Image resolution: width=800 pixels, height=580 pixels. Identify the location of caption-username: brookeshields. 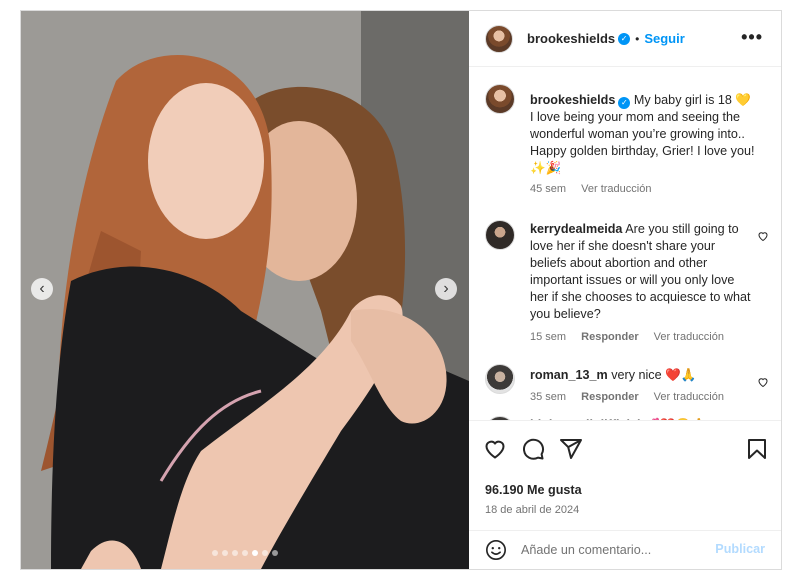
(572, 100).